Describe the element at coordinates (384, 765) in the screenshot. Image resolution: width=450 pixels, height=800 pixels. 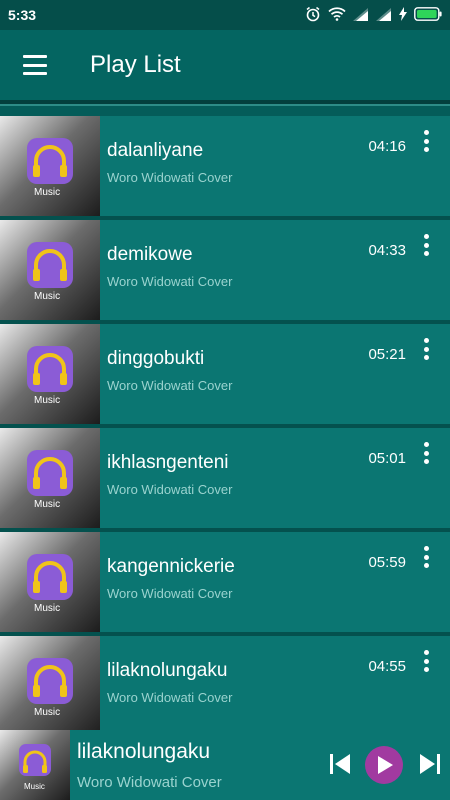
I see `play-icon` at that location.